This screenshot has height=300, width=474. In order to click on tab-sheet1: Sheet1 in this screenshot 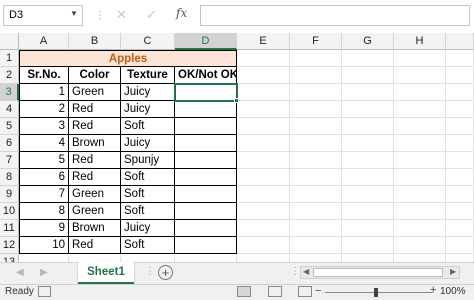, I will do `click(106, 273)`.